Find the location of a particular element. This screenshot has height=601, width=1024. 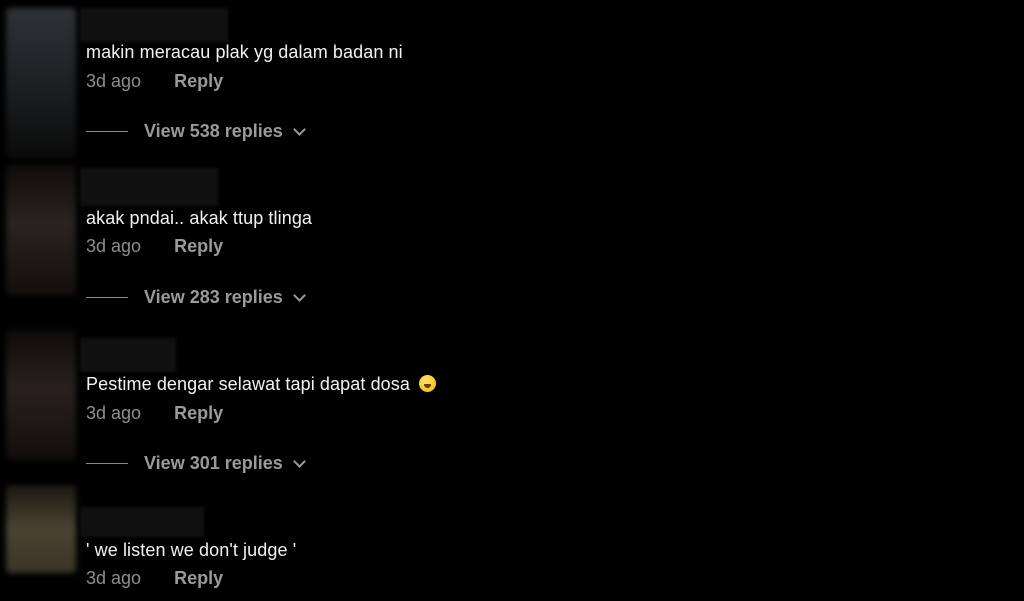

loudly-crying-face-emoji-icon is located at coordinates (428, 383).